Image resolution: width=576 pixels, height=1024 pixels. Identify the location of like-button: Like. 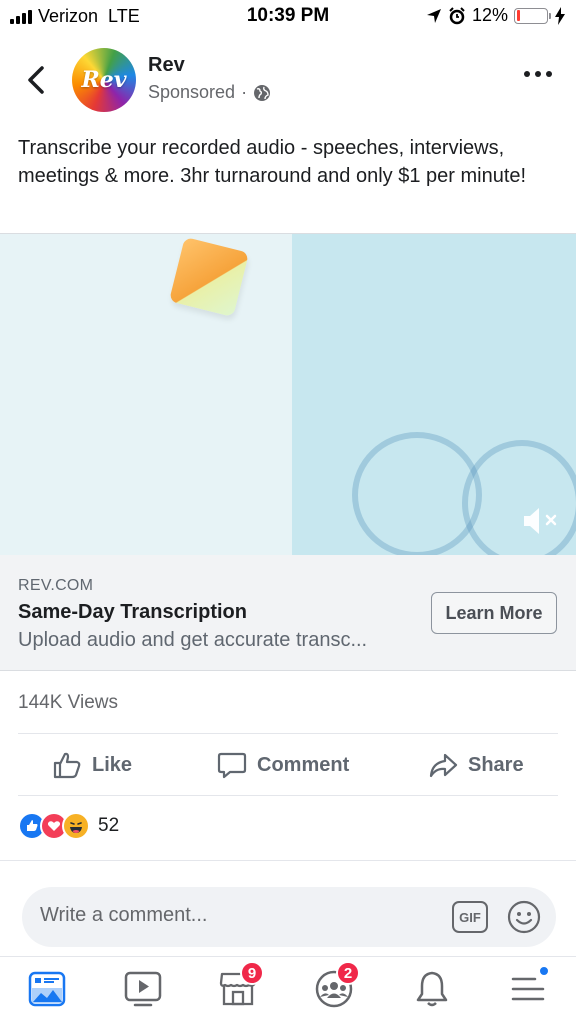
(92, 765).